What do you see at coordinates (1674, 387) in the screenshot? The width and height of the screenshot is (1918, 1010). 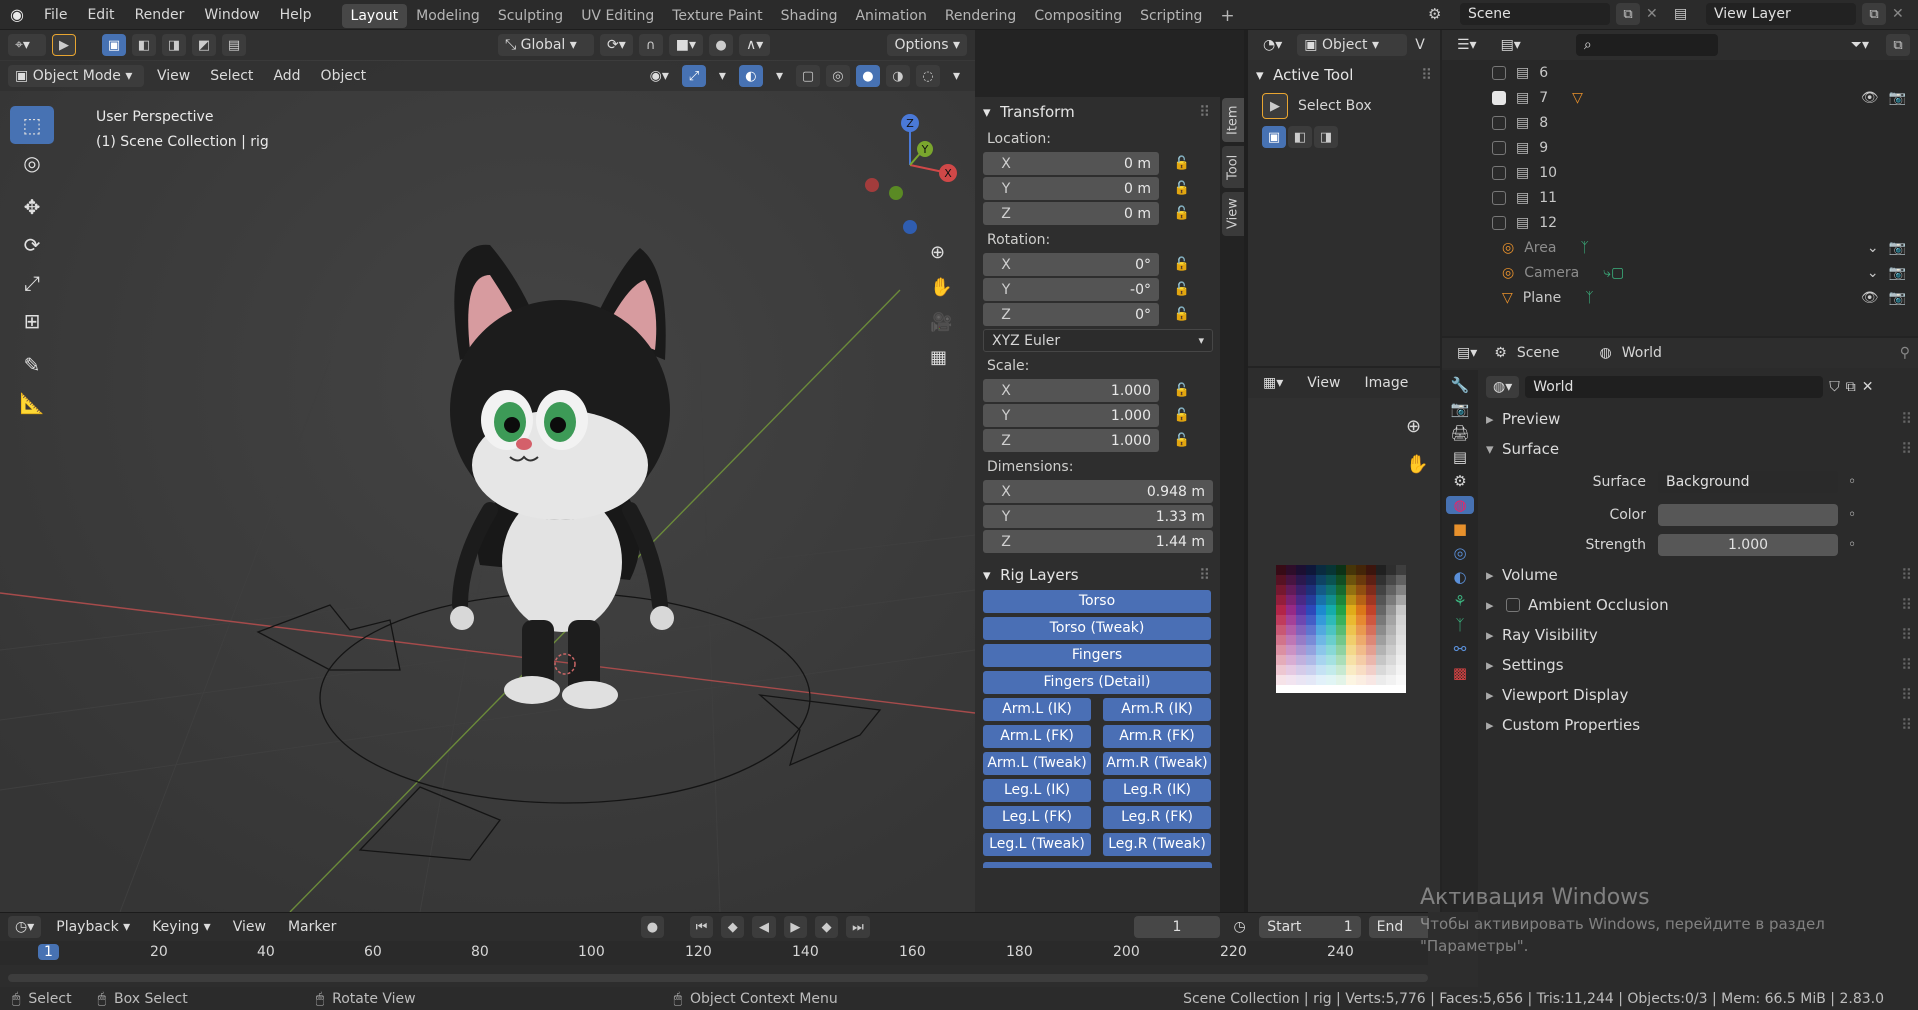 I see `world-name-field: World` at bounding box center [1674, 387].